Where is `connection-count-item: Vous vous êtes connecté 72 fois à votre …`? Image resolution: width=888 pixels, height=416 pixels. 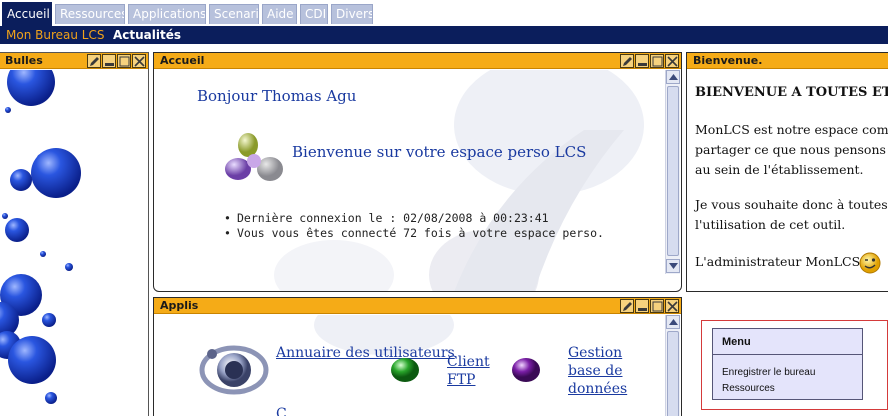
connection-count-item: Vous vous êtes connecté 72 fois à votre … is located at coordinates (434, 233).